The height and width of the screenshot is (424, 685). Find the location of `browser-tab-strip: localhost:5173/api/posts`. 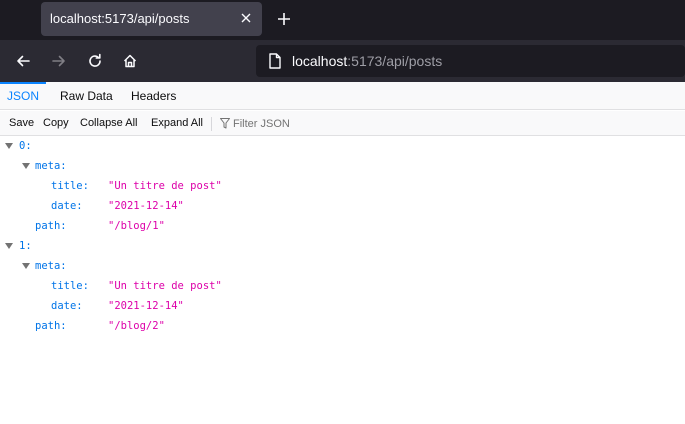

browser-tab-strip: localhost:5173/api/posts is located at coordinates (342, 20).